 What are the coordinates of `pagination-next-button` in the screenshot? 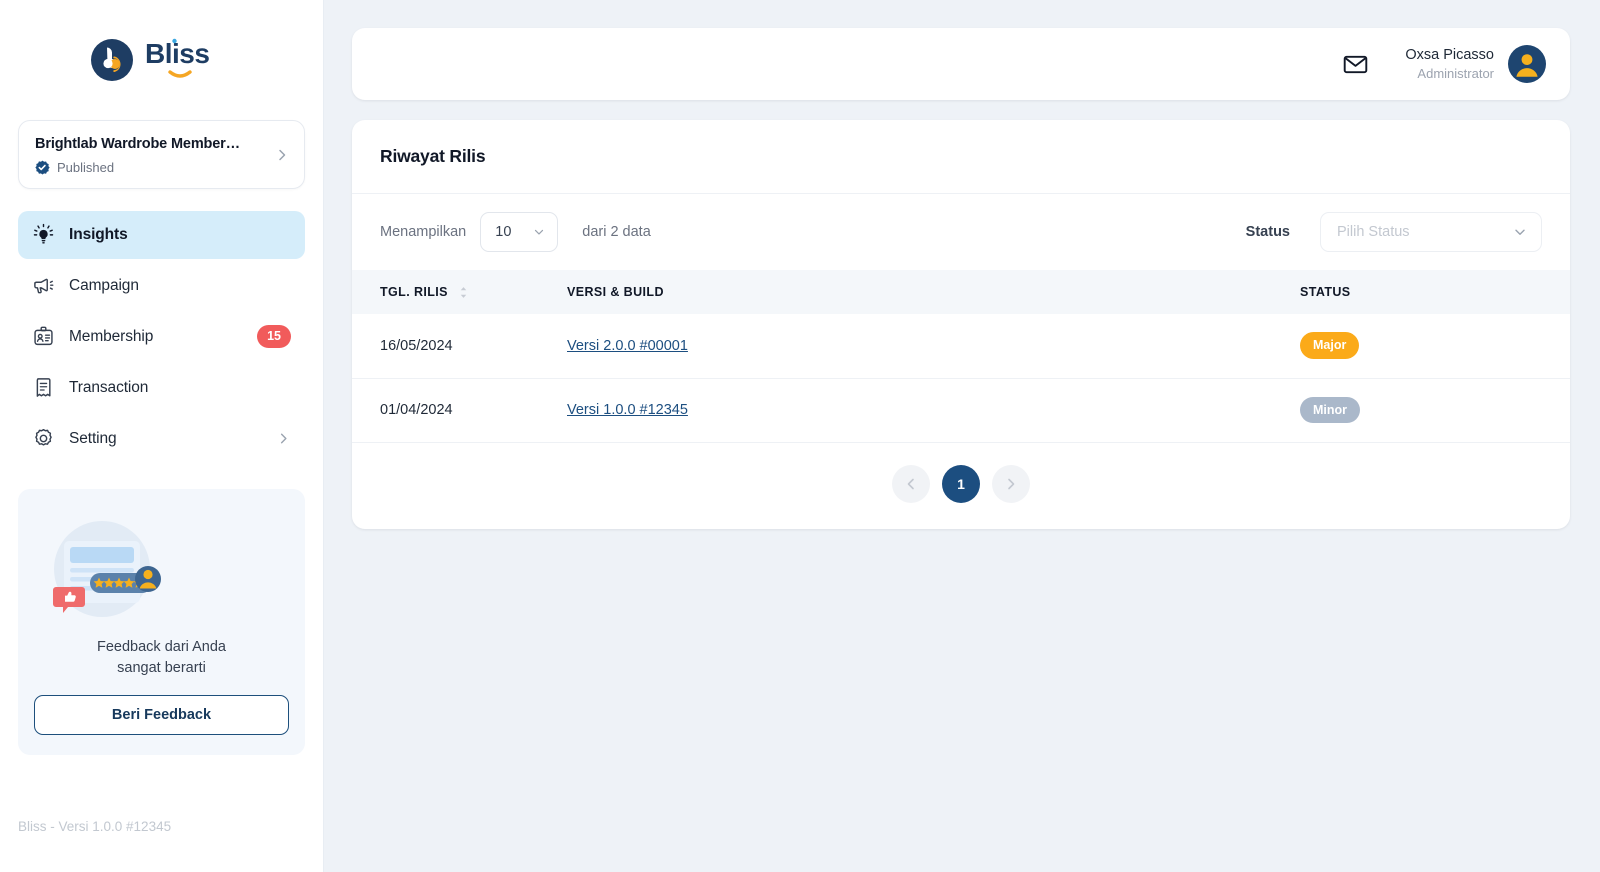 It's located at (1011, 483).